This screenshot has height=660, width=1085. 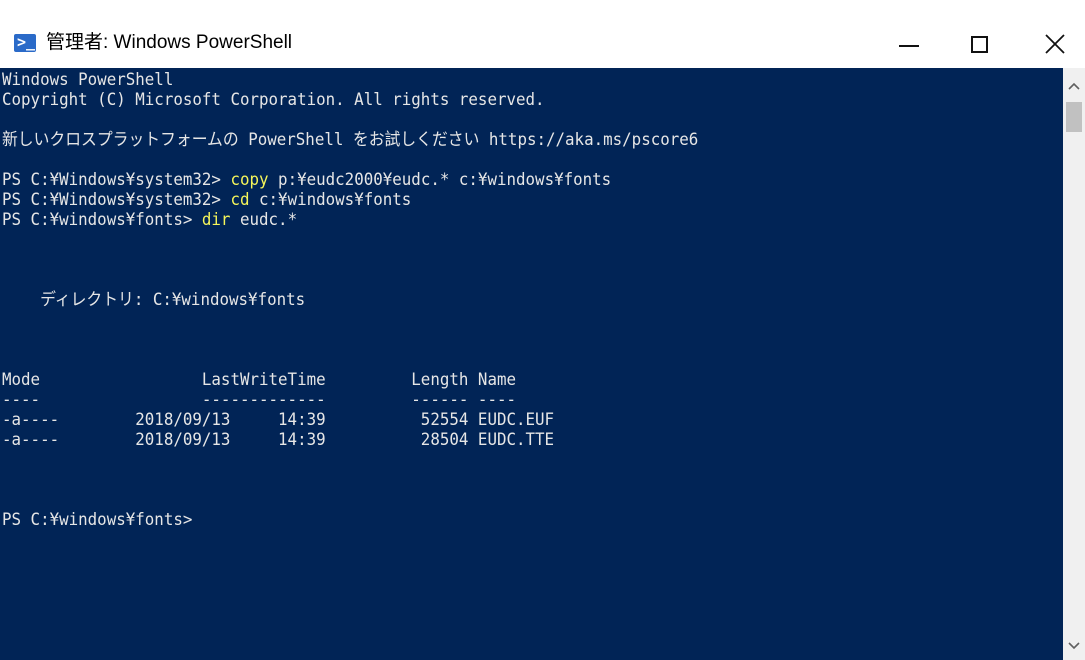 I want to click on final-prompt: PS C:¥windows¥fonts>, so click(x=97, y=520).